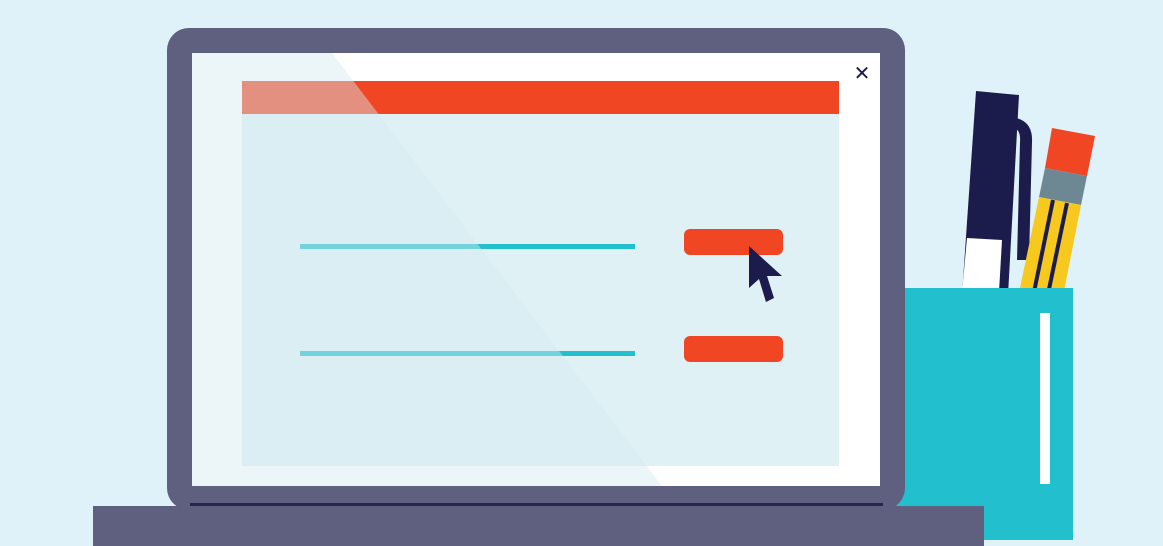 Image resolution: width=1163 pixels, height=546 pixels. What do you see at coordinates (733, 349) in the screenshot?
I see `row-2-button` at bounding box center [733, 349].